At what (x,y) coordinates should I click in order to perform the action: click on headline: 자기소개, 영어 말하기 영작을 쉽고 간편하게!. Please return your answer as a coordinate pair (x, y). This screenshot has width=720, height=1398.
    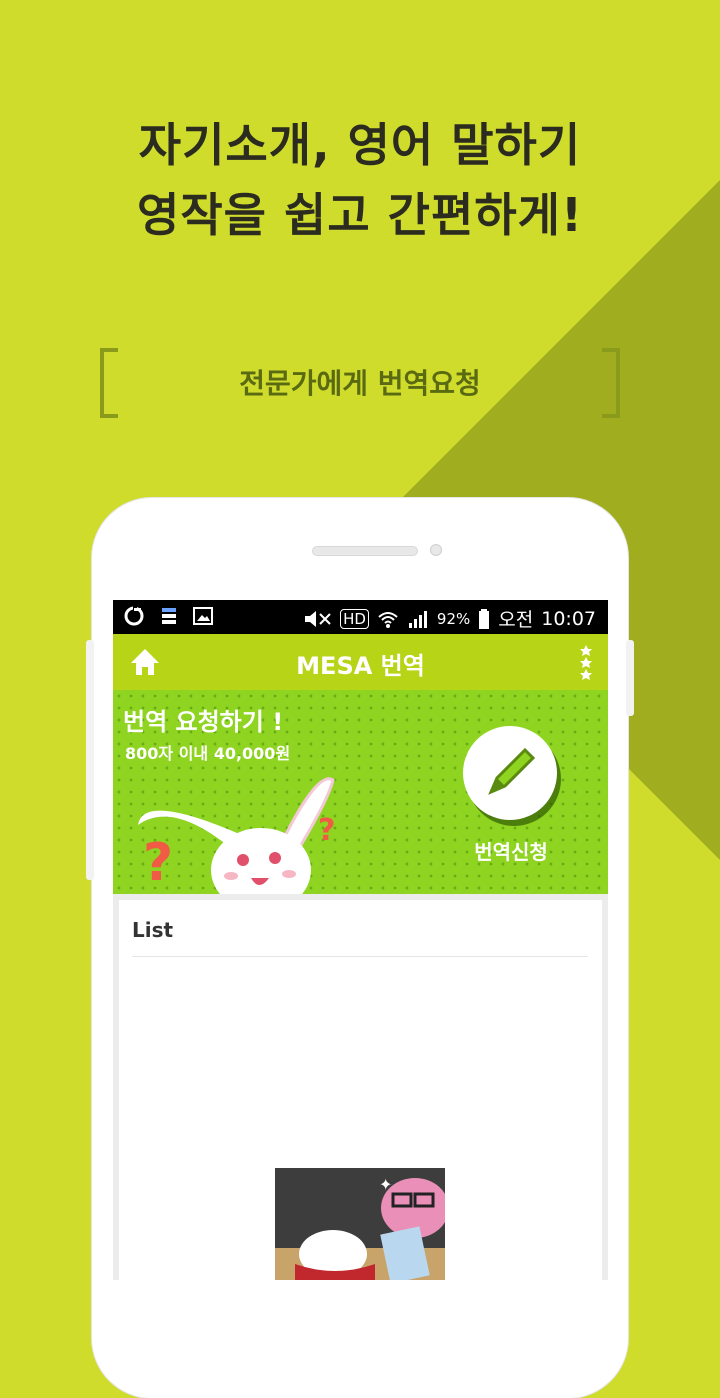
    Looking at the image, I should click on (360, 180).